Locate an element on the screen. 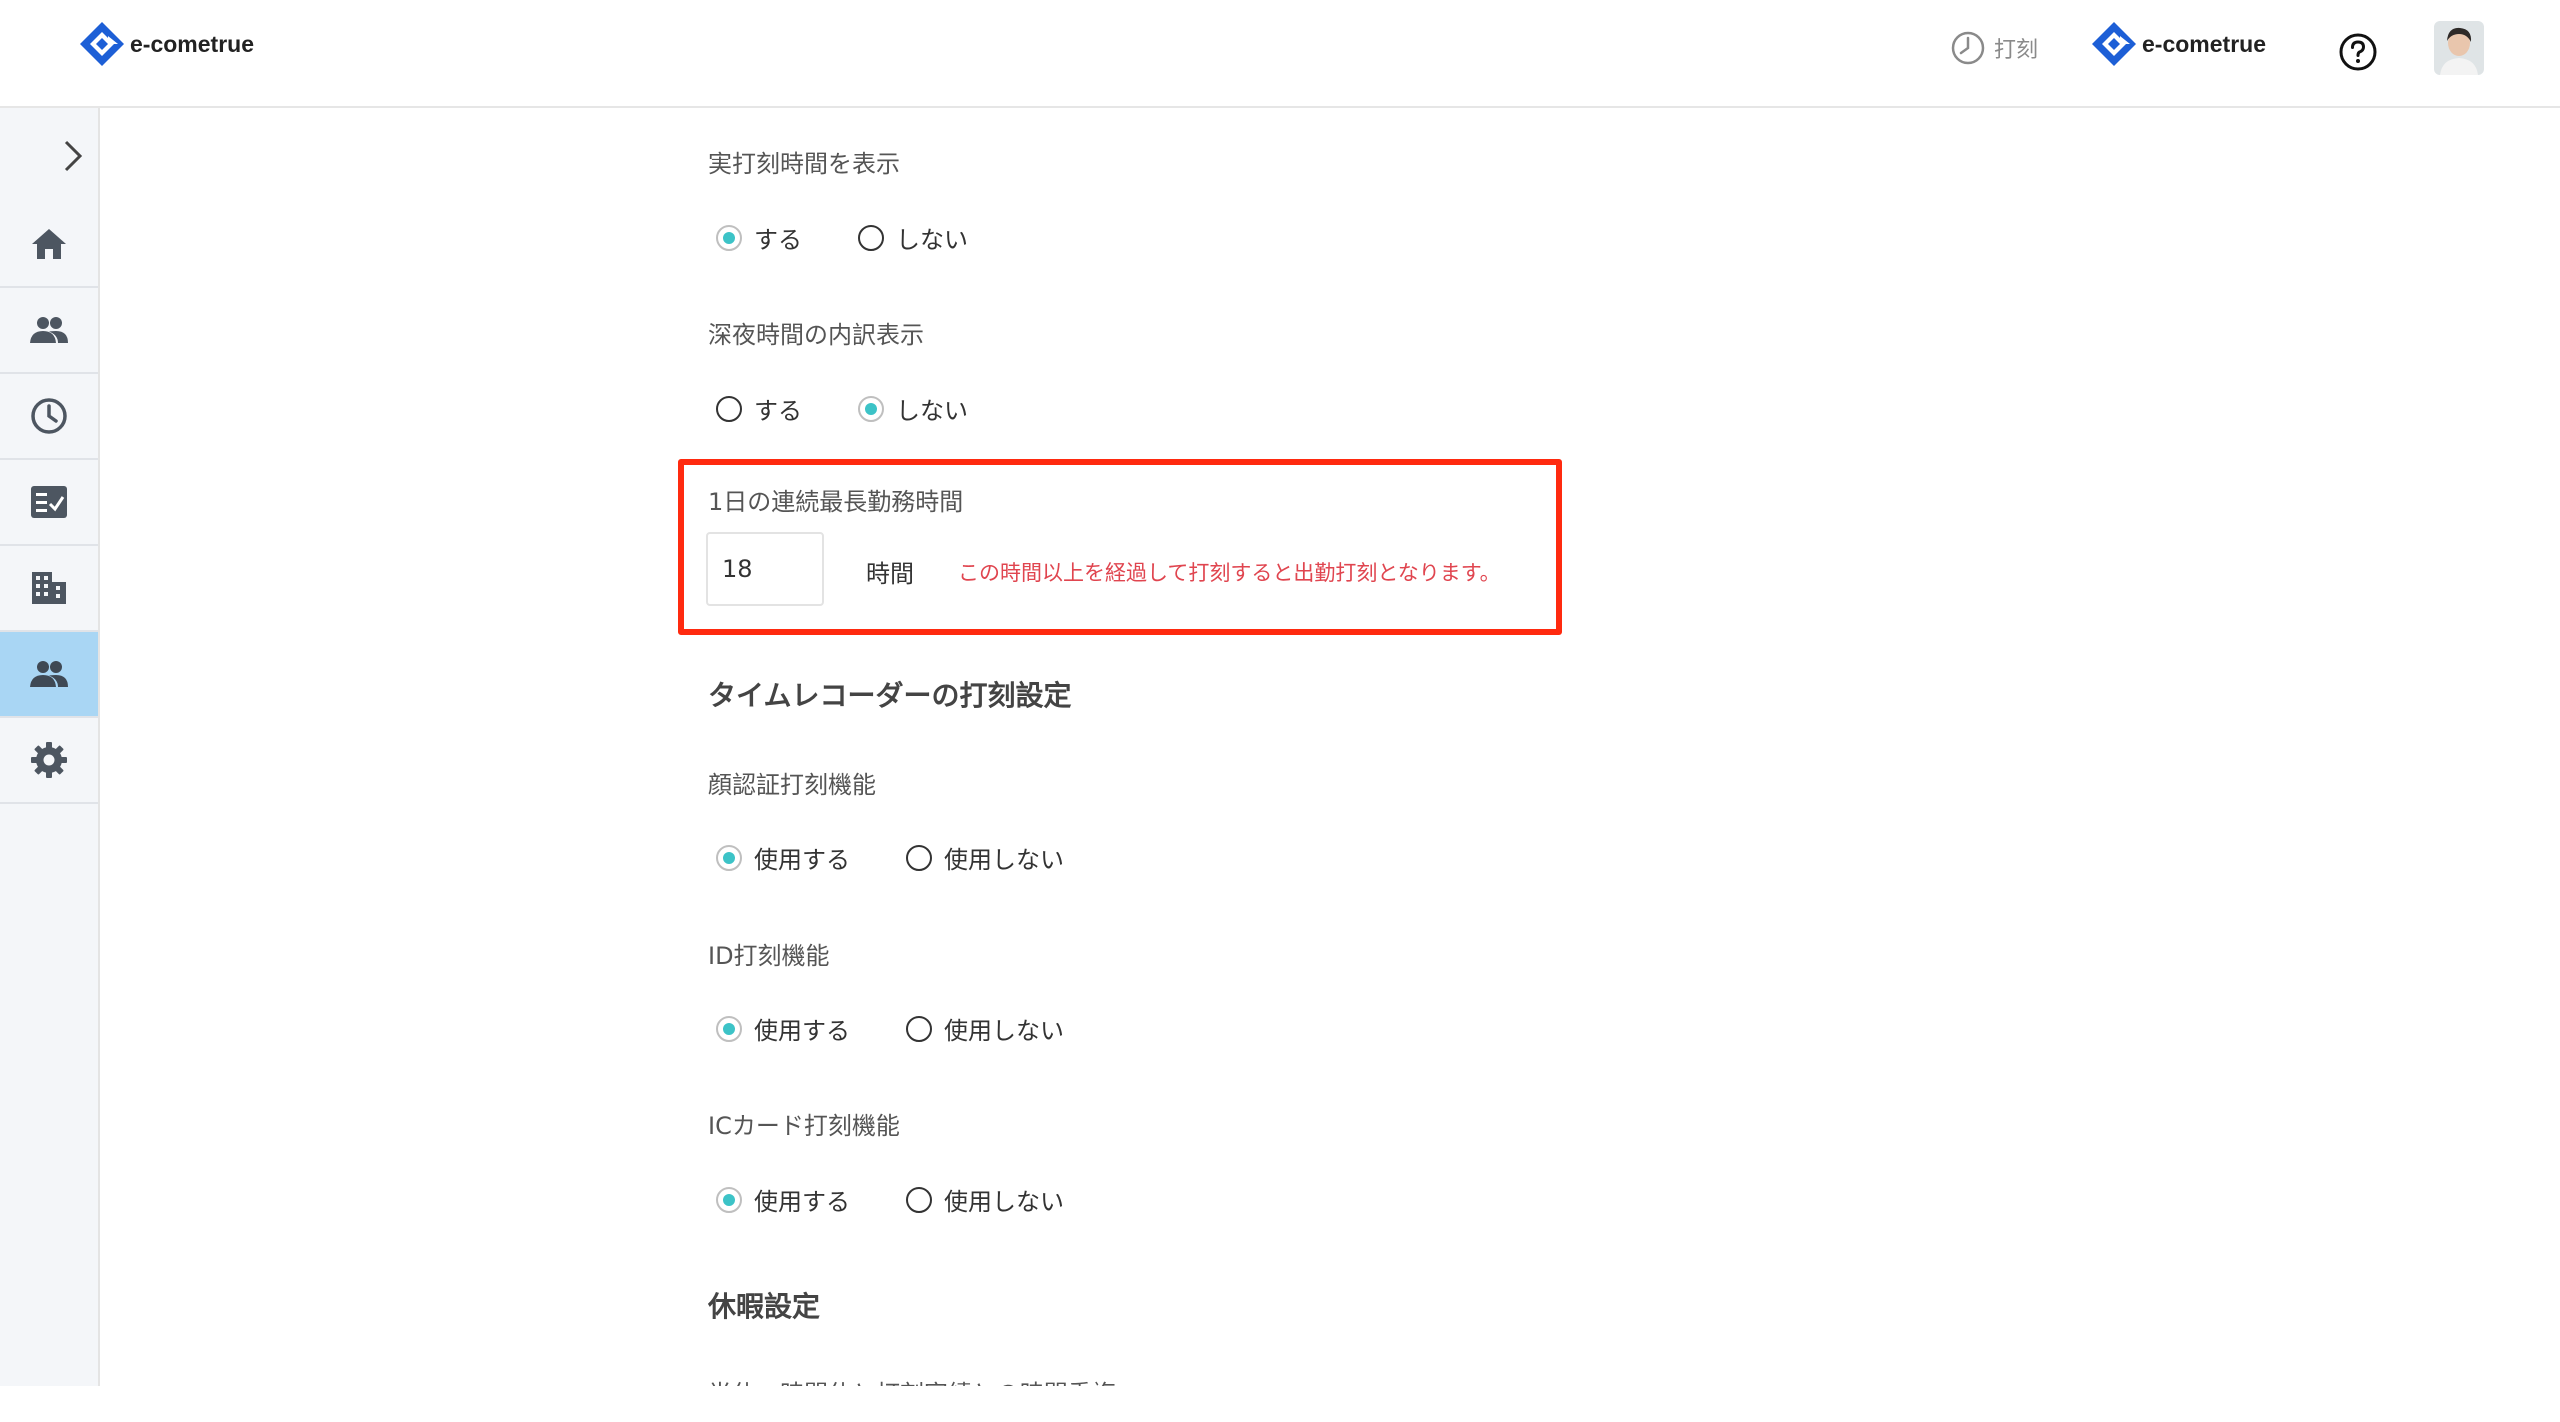  face-auth-option-nouse: 使用しない is located at coordinates (985, 857).